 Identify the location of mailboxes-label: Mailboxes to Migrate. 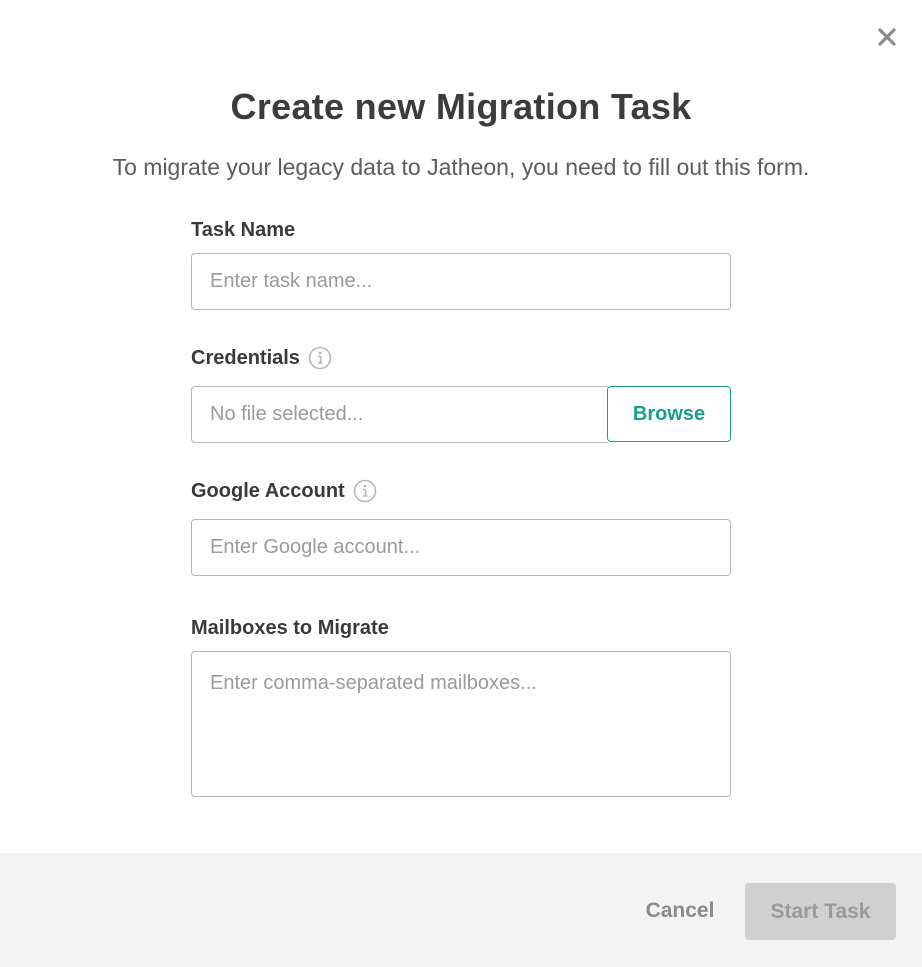
(290, 628).